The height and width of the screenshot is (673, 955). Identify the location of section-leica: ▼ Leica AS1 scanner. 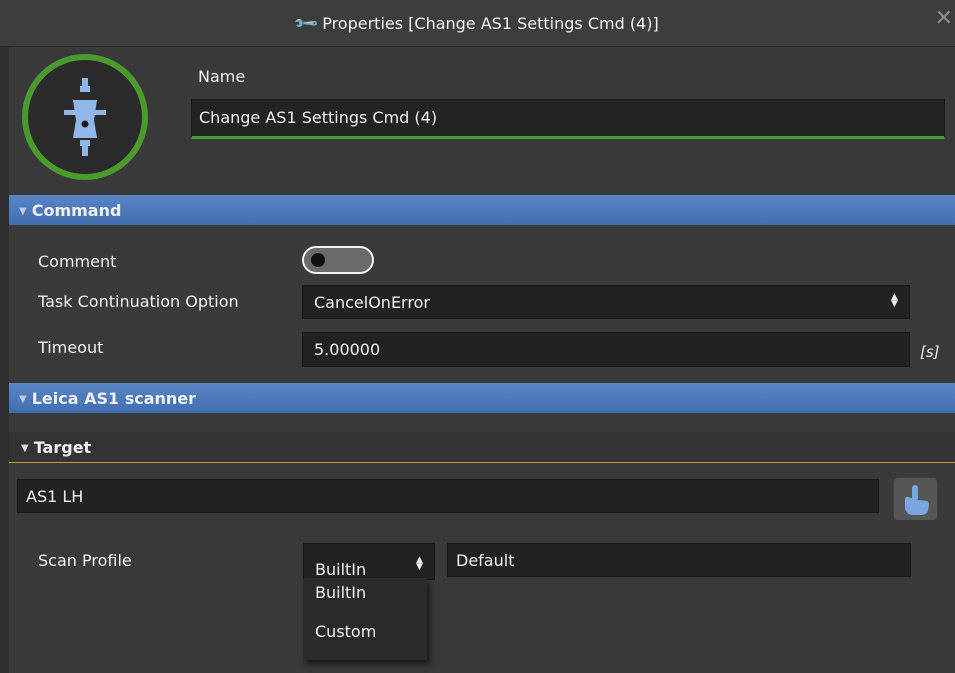
(482, 398).